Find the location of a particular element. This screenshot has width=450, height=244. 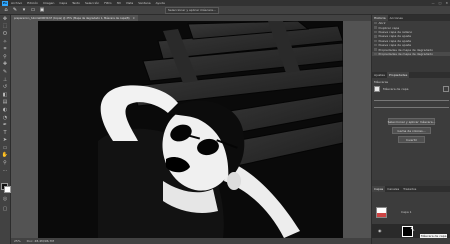

minimize-icon: — is located at coordinates (433, 3).